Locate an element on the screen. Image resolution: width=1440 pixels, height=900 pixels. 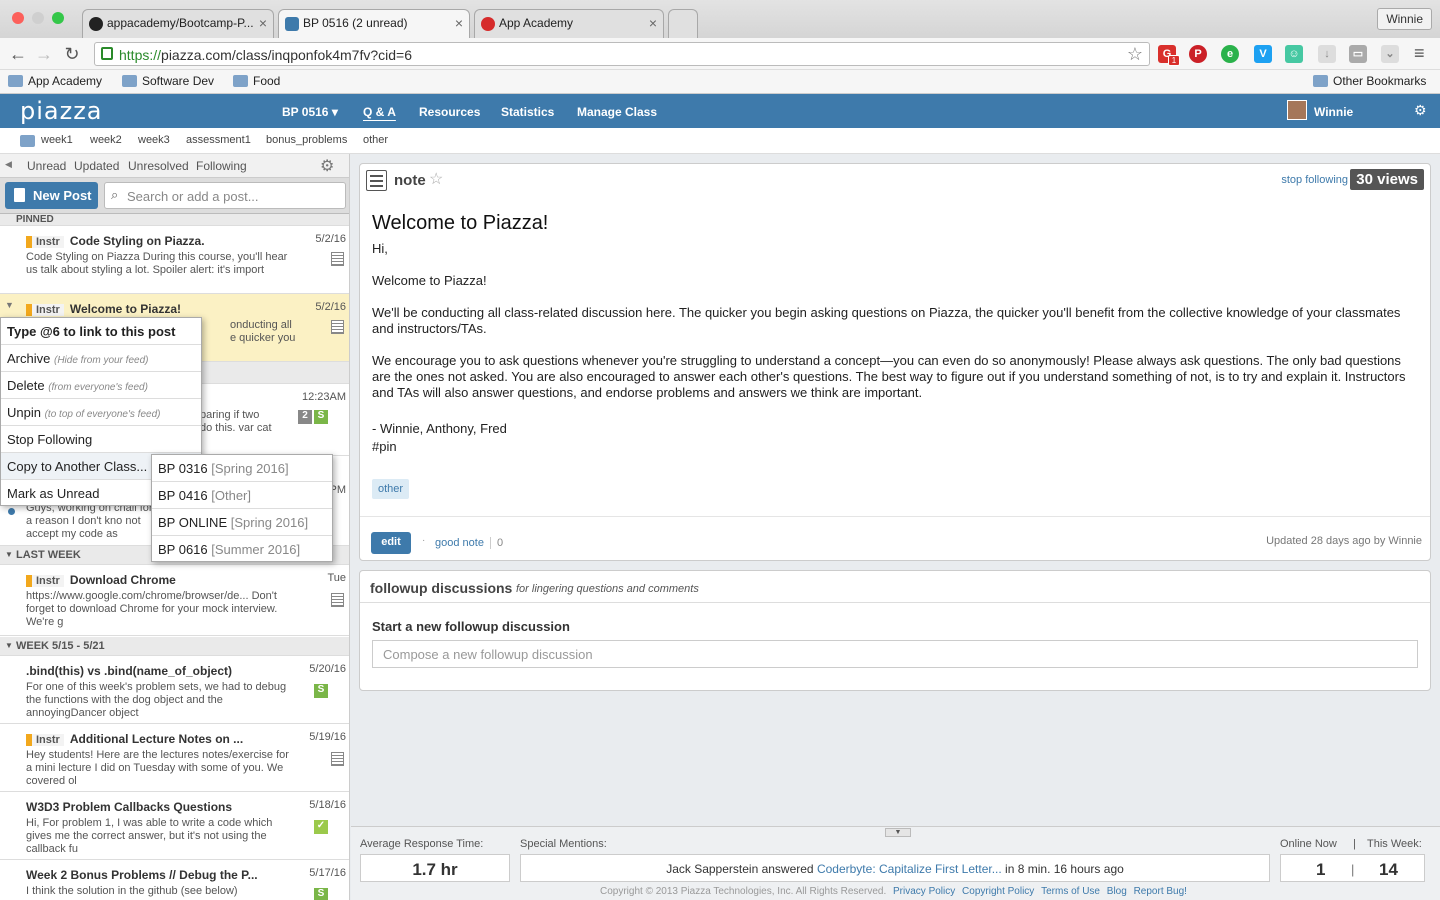
tab-app-academy: App Academy × is located at coordinates (569, 23).